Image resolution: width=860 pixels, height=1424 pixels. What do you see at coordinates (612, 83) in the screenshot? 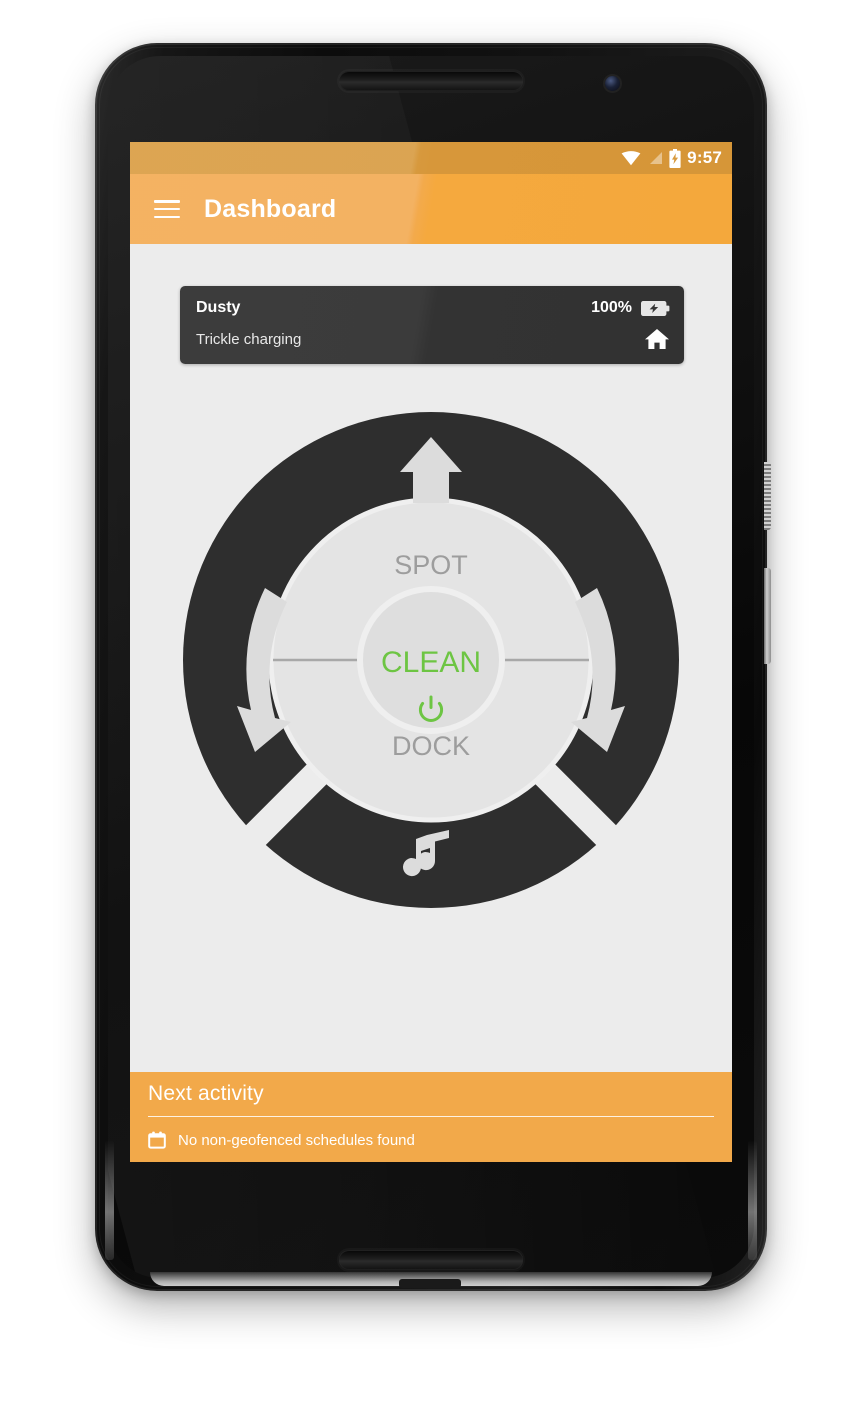
I see `front-camera-icon` at bounding box center [612, 83].